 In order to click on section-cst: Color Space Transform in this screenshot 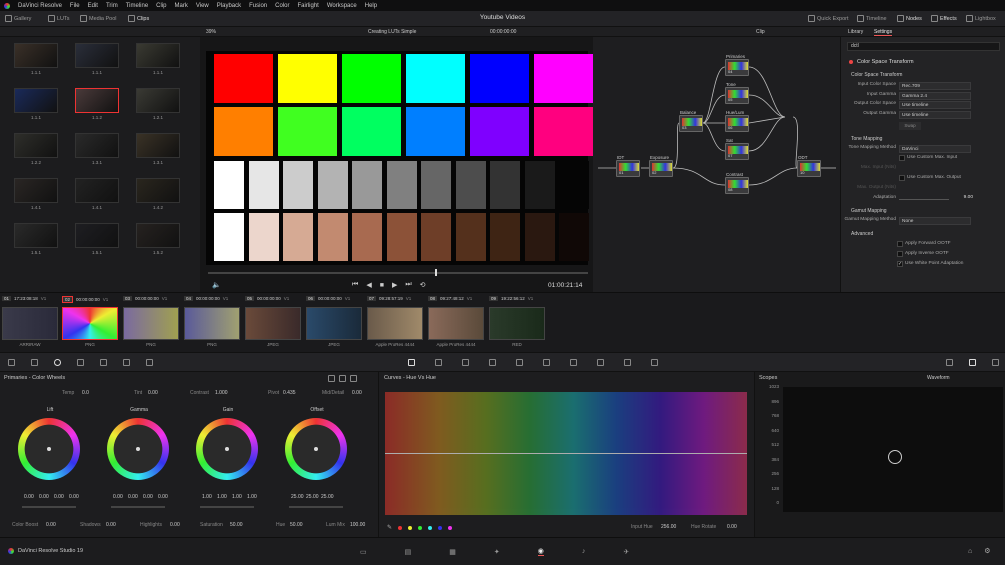, I will do `click(876, 75)`.